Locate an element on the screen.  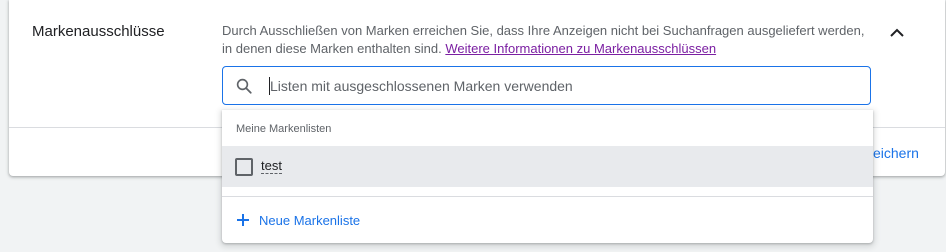
collapse-button is located at coordinates (897, 32).